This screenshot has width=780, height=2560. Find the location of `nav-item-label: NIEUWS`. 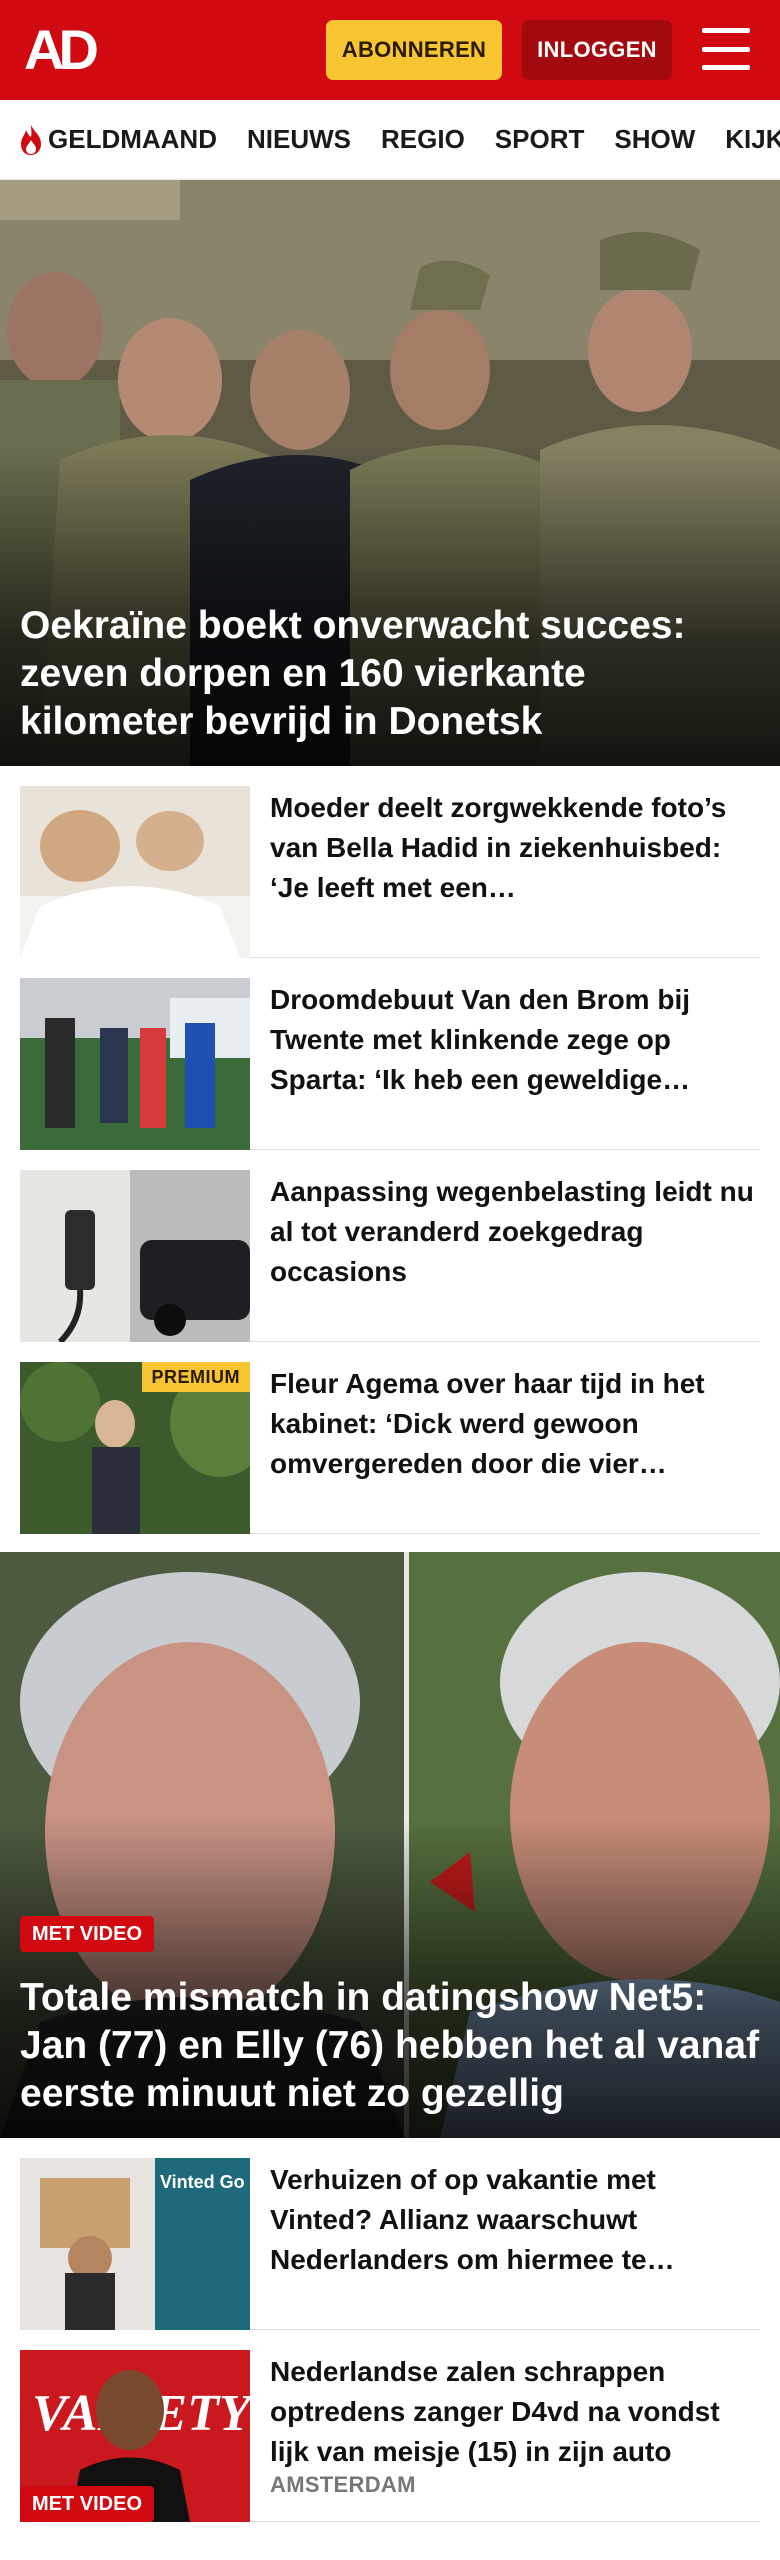

nav-item-label: NIEUWS is located at coordinates (299, 139).